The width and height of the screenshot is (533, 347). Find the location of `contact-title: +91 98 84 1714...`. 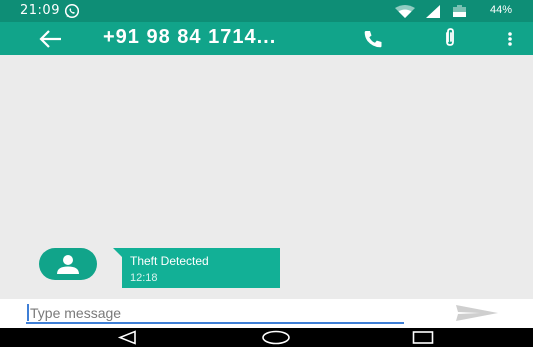

contact-title: +91 98 84 1714... is located at coordinates (190, 37).